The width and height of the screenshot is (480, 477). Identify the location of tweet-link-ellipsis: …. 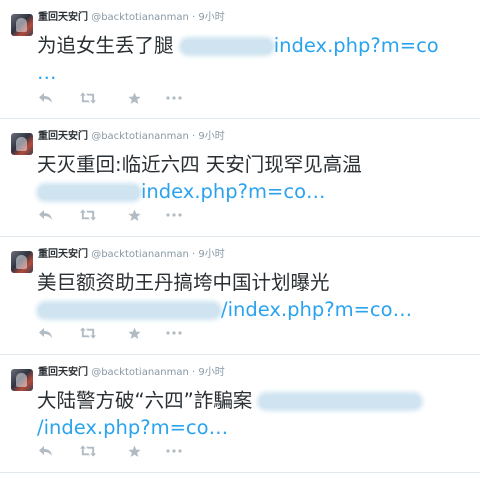
(47, 72).